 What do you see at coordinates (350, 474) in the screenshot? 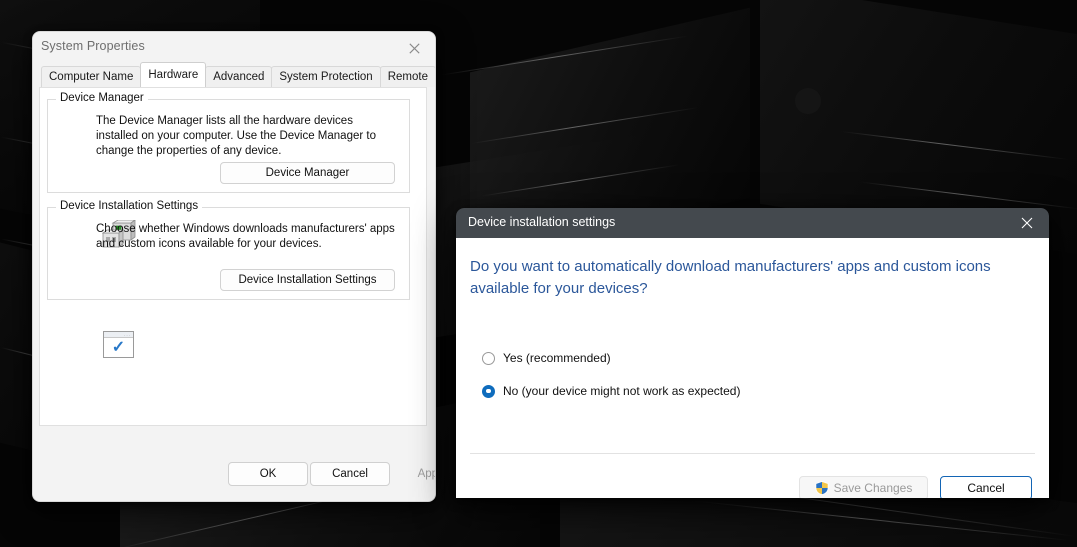
I see `cancel-button: Cancel` at bounding box center [350, 474].